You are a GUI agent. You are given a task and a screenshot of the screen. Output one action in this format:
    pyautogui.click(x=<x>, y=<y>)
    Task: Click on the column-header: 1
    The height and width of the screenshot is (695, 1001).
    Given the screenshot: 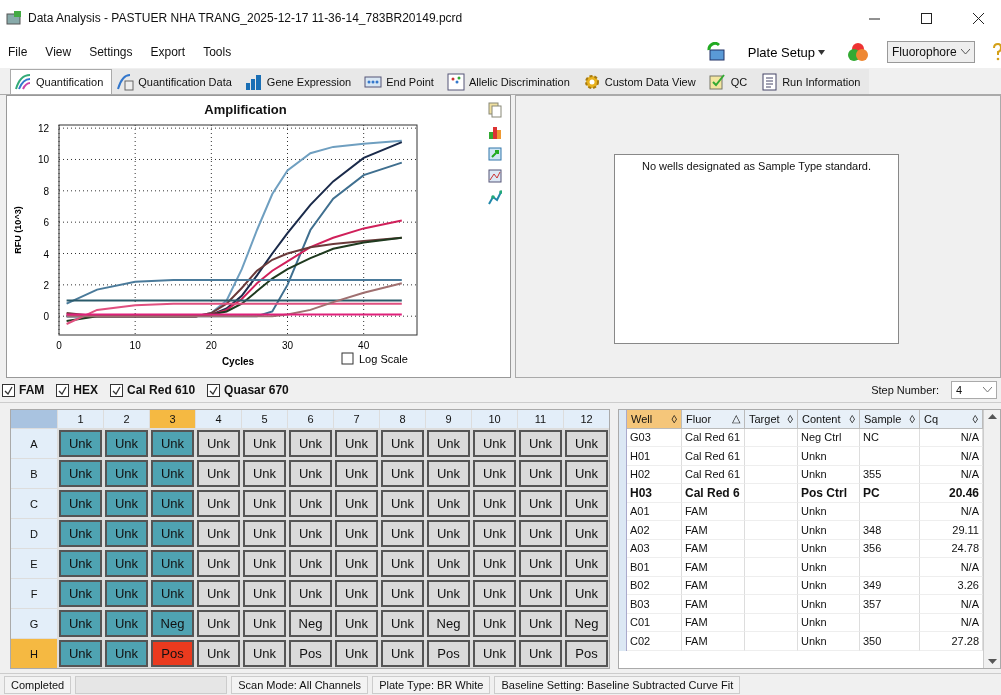 What is the action you would take?
    pyautogui.click(x=80, y=419)
    